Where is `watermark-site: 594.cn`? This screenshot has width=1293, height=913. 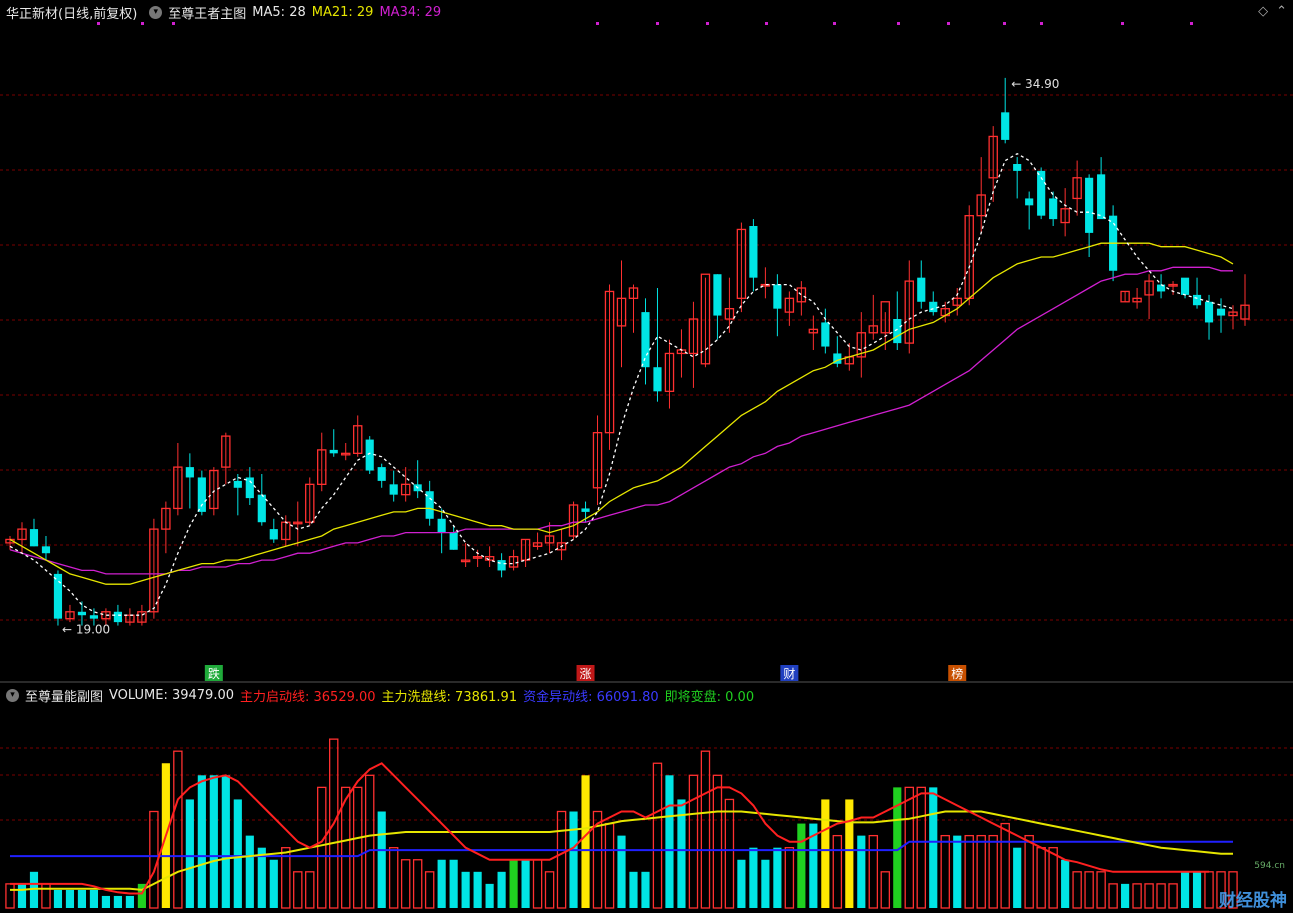
watermark-site: 594.cn is located at coordinates (1269, 866).